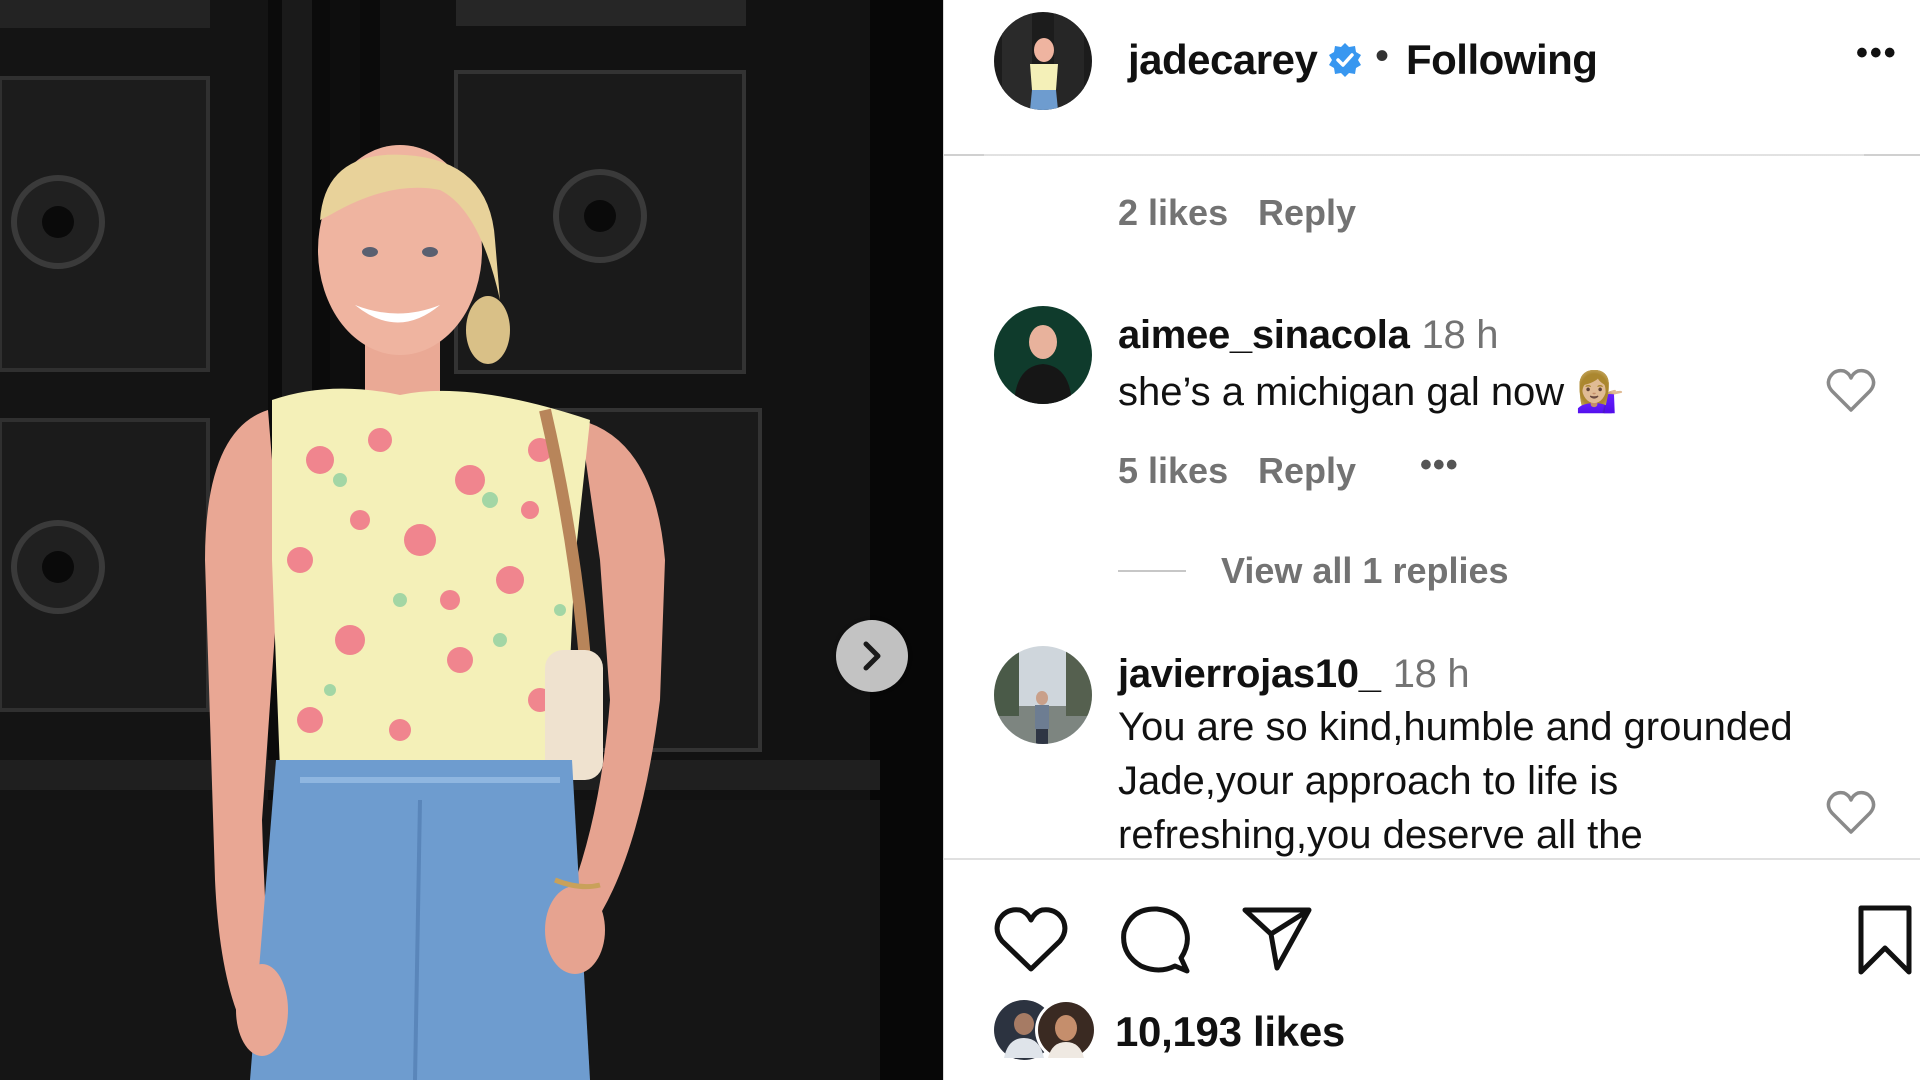 This screenshot has height=1080, width=1920. Describe the element at coordinates (1230, 1032) in the screenshot. I see `likes-count: 10,193 likes` at that location.